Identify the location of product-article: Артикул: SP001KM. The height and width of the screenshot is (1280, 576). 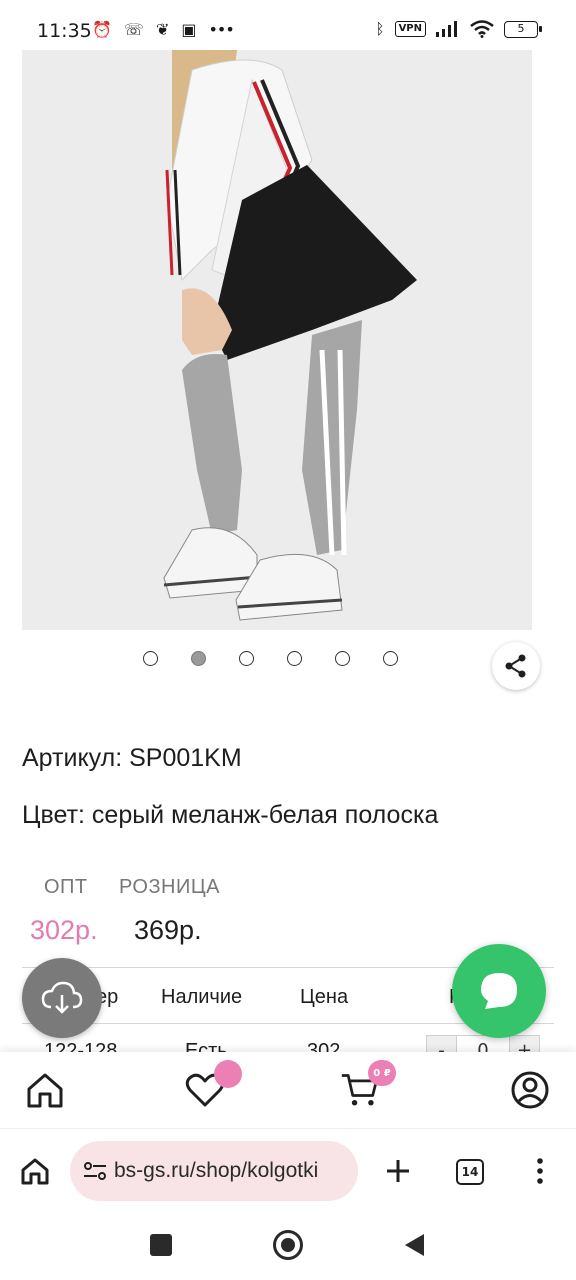
(132, 758).